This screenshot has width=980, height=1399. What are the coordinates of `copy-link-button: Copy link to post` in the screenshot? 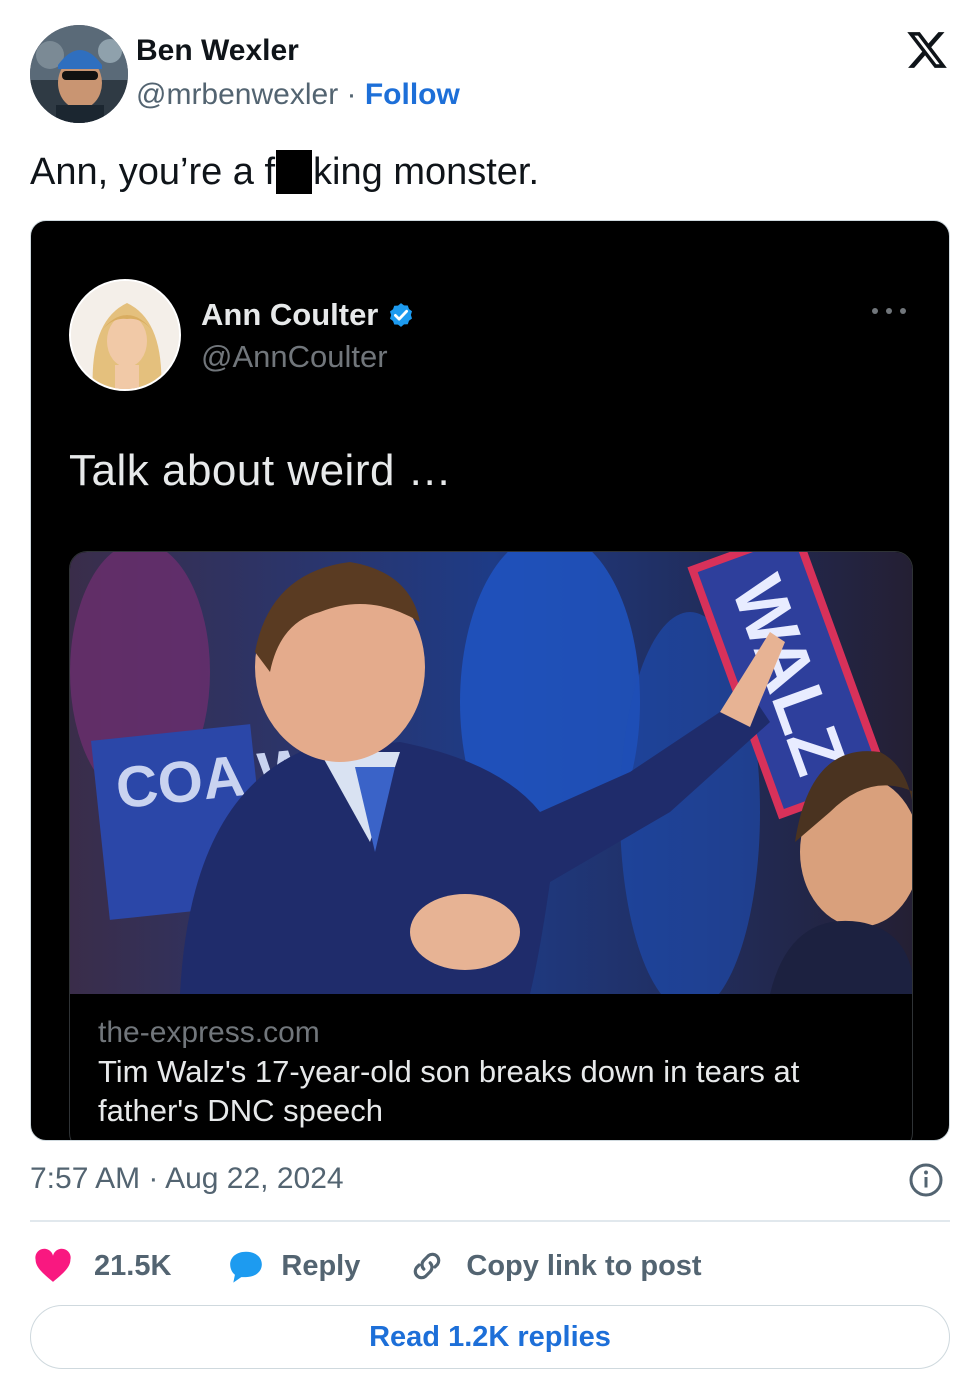 It's located at (555, 1266).